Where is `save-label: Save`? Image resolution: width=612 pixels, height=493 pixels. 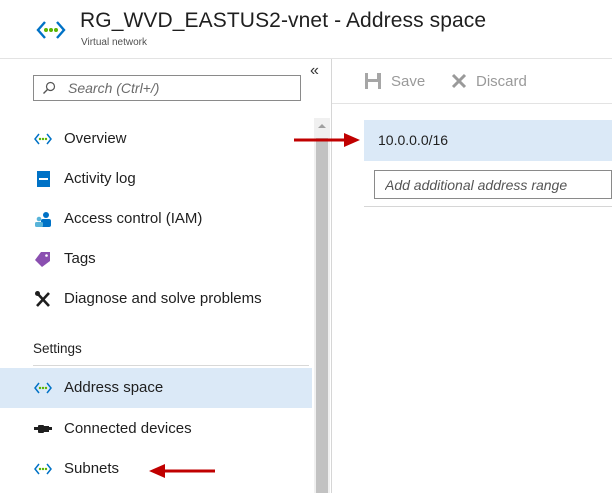
save-label: Save is located at coordinates (408, 81).